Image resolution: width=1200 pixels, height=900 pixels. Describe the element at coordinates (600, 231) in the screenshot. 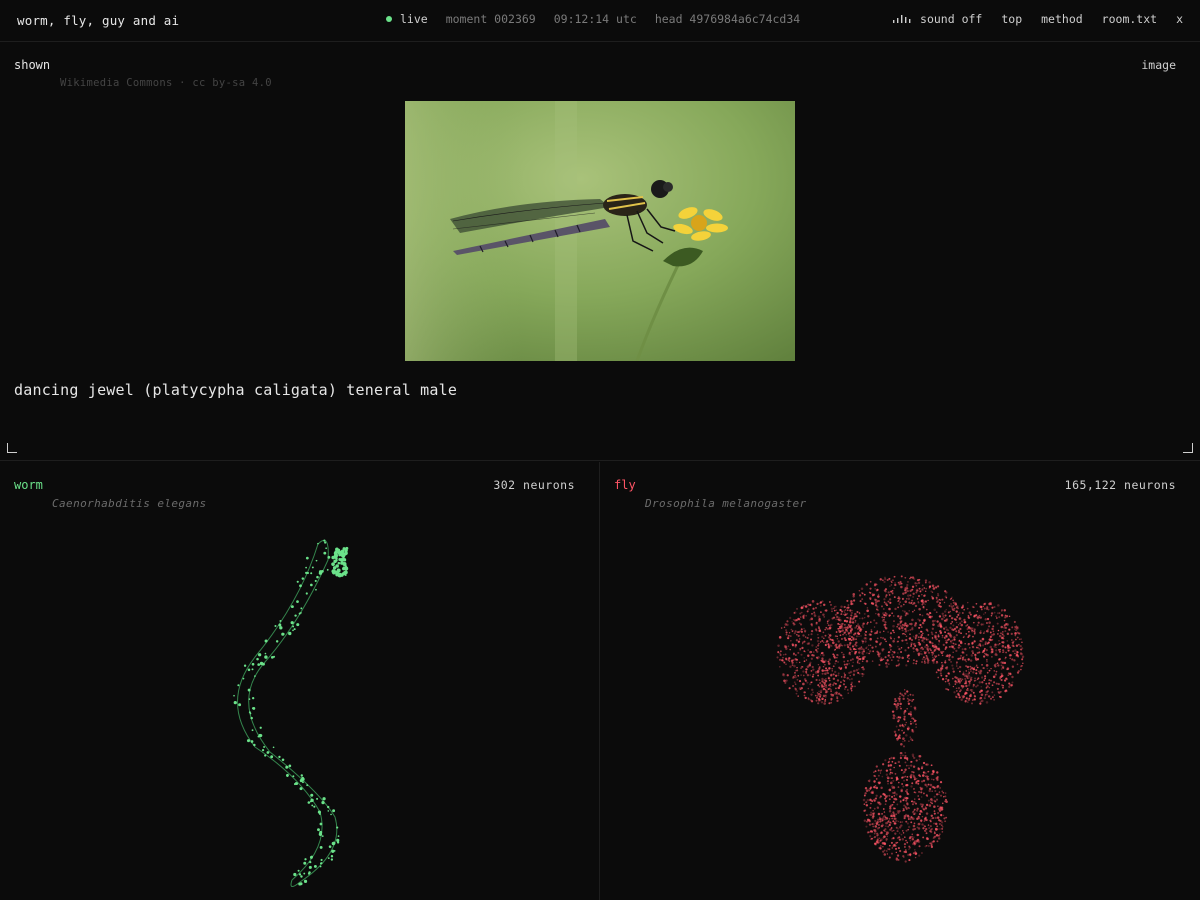

I see `damselfly-photo` at that location.